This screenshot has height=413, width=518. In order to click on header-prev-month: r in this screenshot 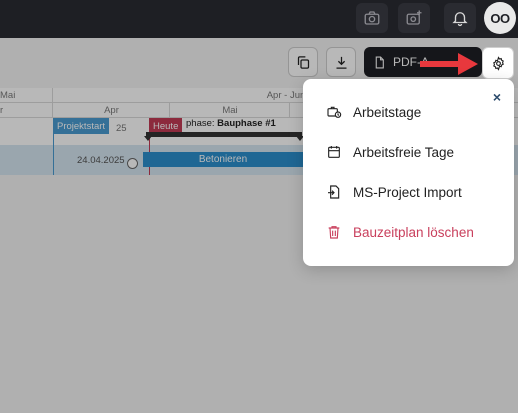, I will do `click(26, 110)`.